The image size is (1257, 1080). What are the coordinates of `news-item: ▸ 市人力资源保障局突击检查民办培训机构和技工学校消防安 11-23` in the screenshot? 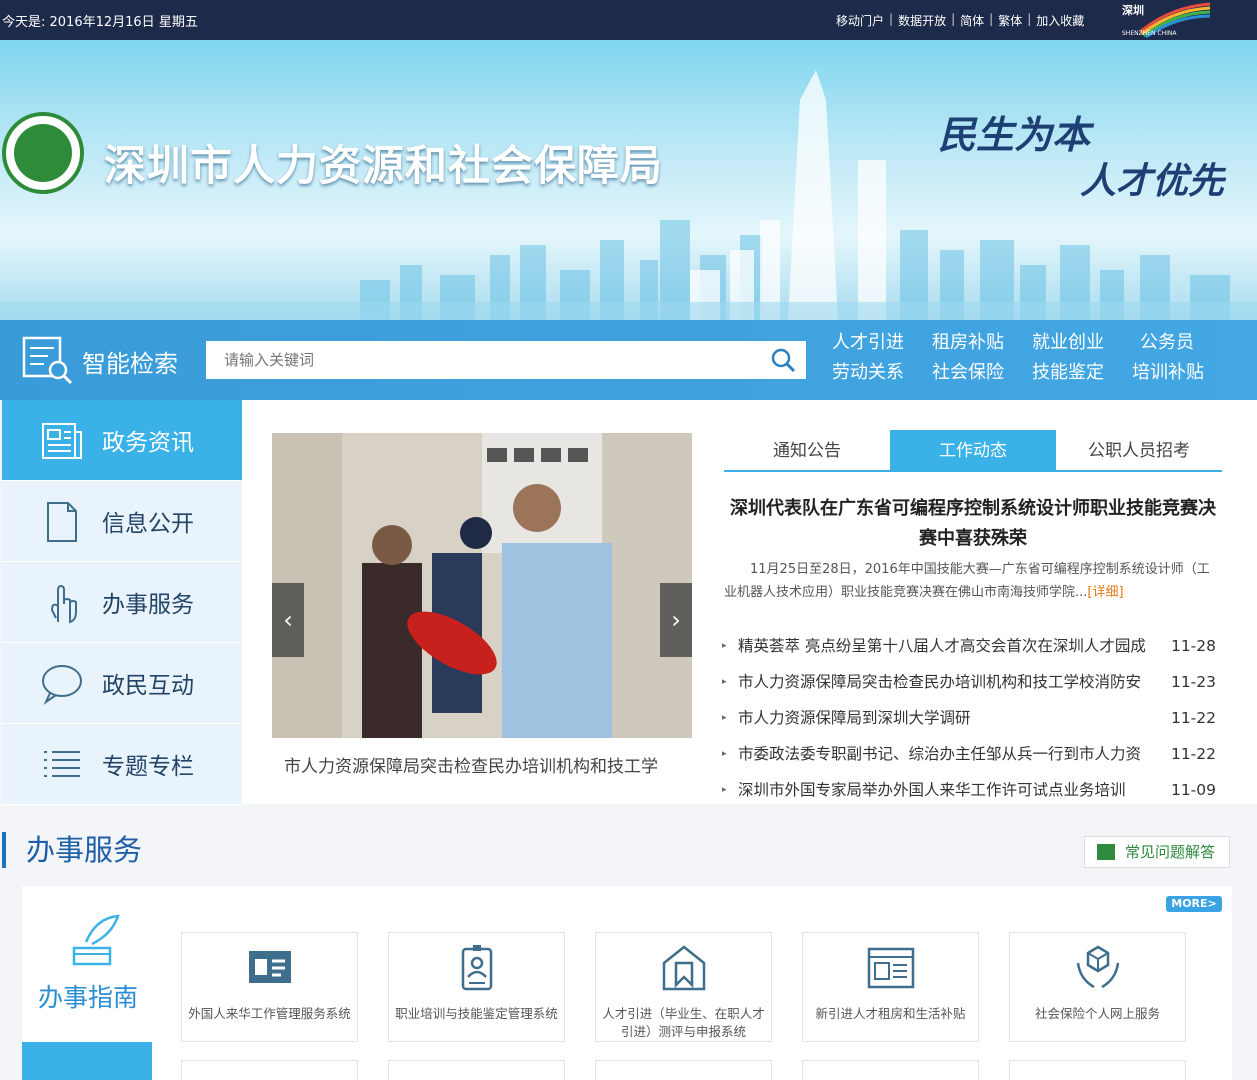 It's located at (972, 682).